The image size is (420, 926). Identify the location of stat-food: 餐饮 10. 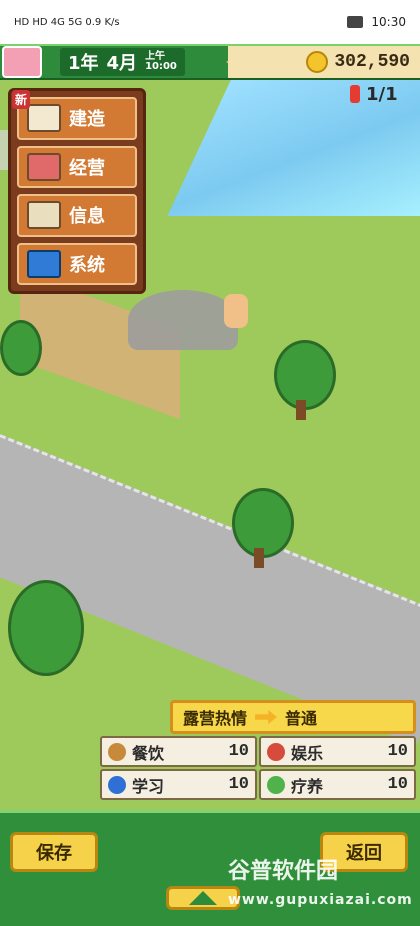
(178, 751).